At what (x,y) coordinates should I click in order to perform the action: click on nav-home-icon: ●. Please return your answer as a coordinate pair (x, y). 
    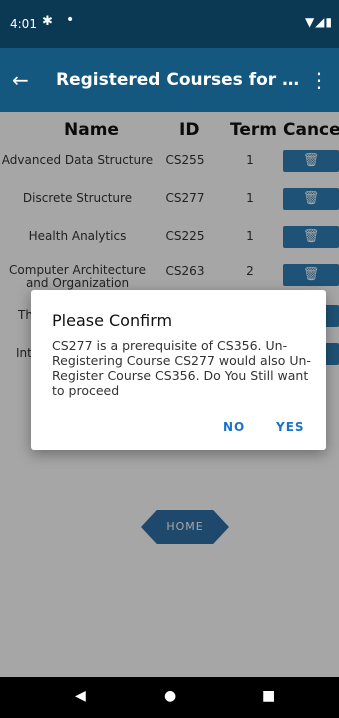
    Looking at the image, I should click on (170, 696).